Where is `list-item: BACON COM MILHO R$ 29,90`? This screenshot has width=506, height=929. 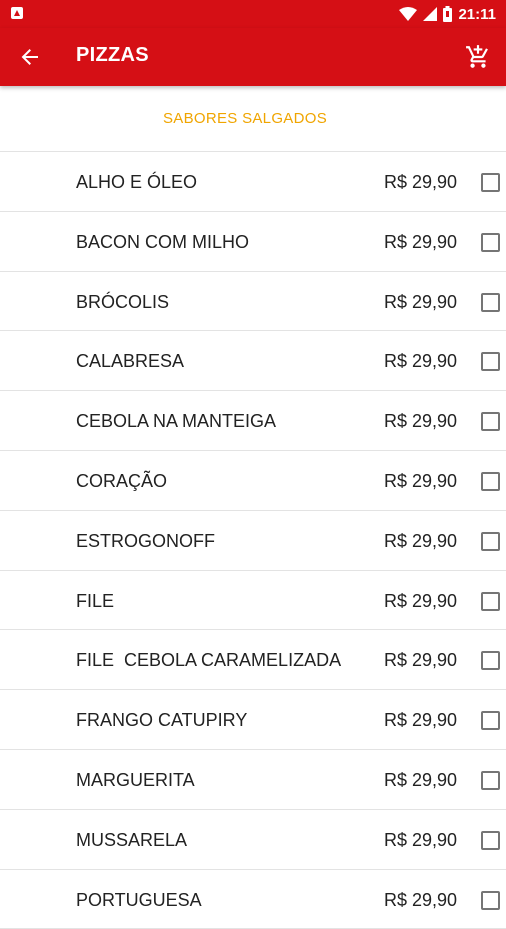
list-item: BACON COM MILHO R$ 29,90 is located at coordinates (253, 242).